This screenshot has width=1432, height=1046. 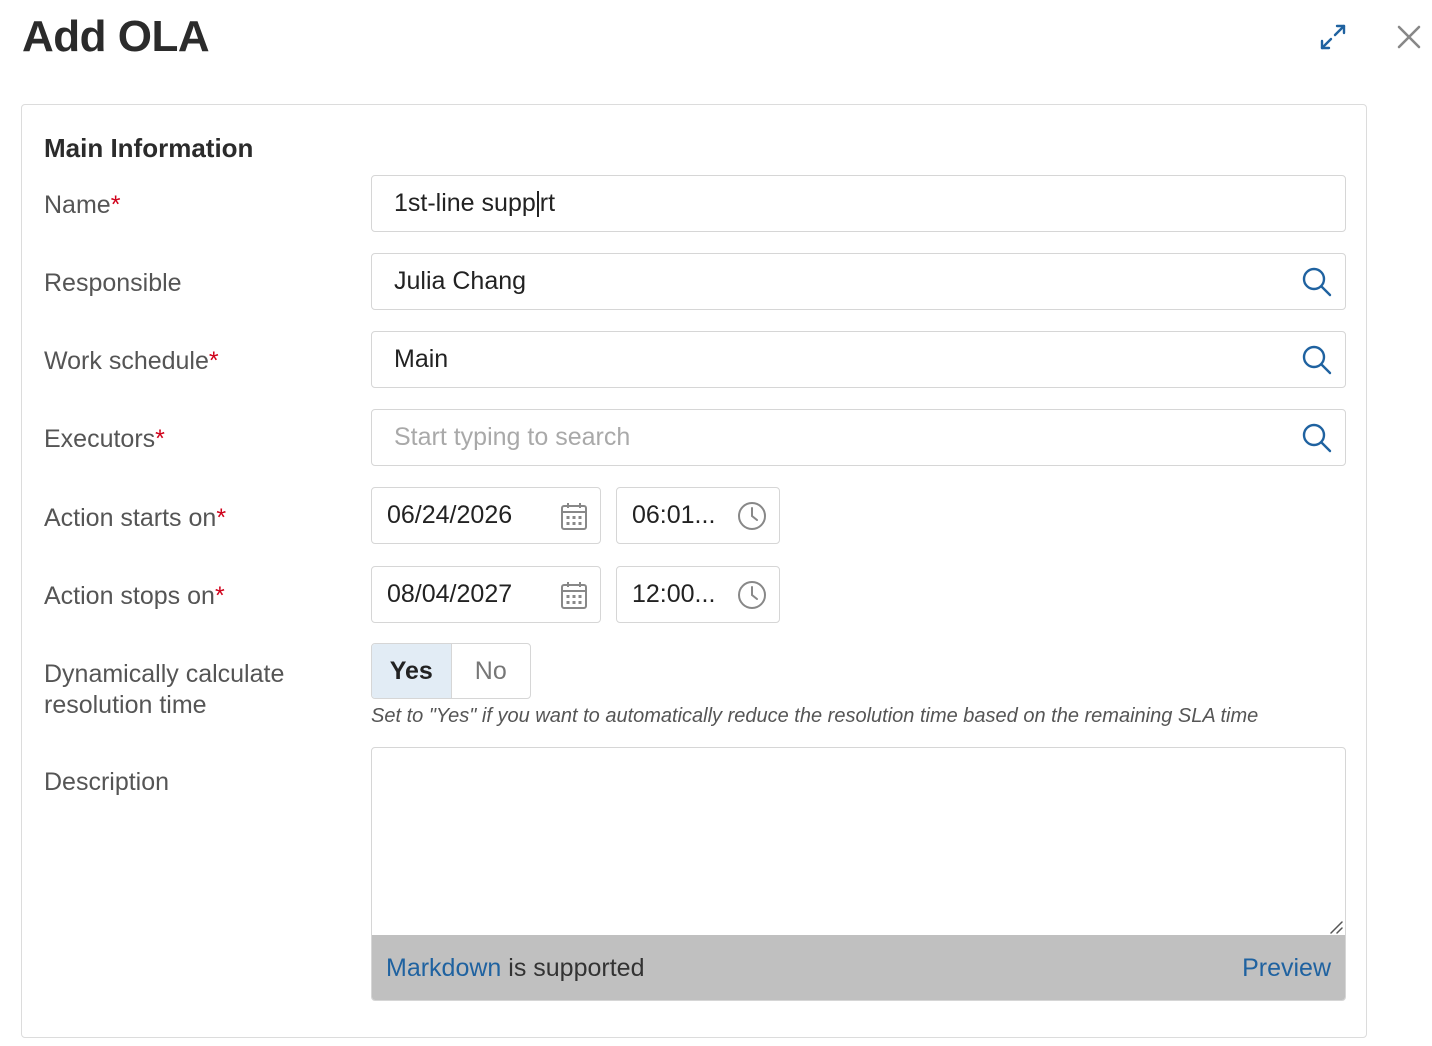 I want to click on action-starts-label: Action starts on*, so click(x=135, y=518).